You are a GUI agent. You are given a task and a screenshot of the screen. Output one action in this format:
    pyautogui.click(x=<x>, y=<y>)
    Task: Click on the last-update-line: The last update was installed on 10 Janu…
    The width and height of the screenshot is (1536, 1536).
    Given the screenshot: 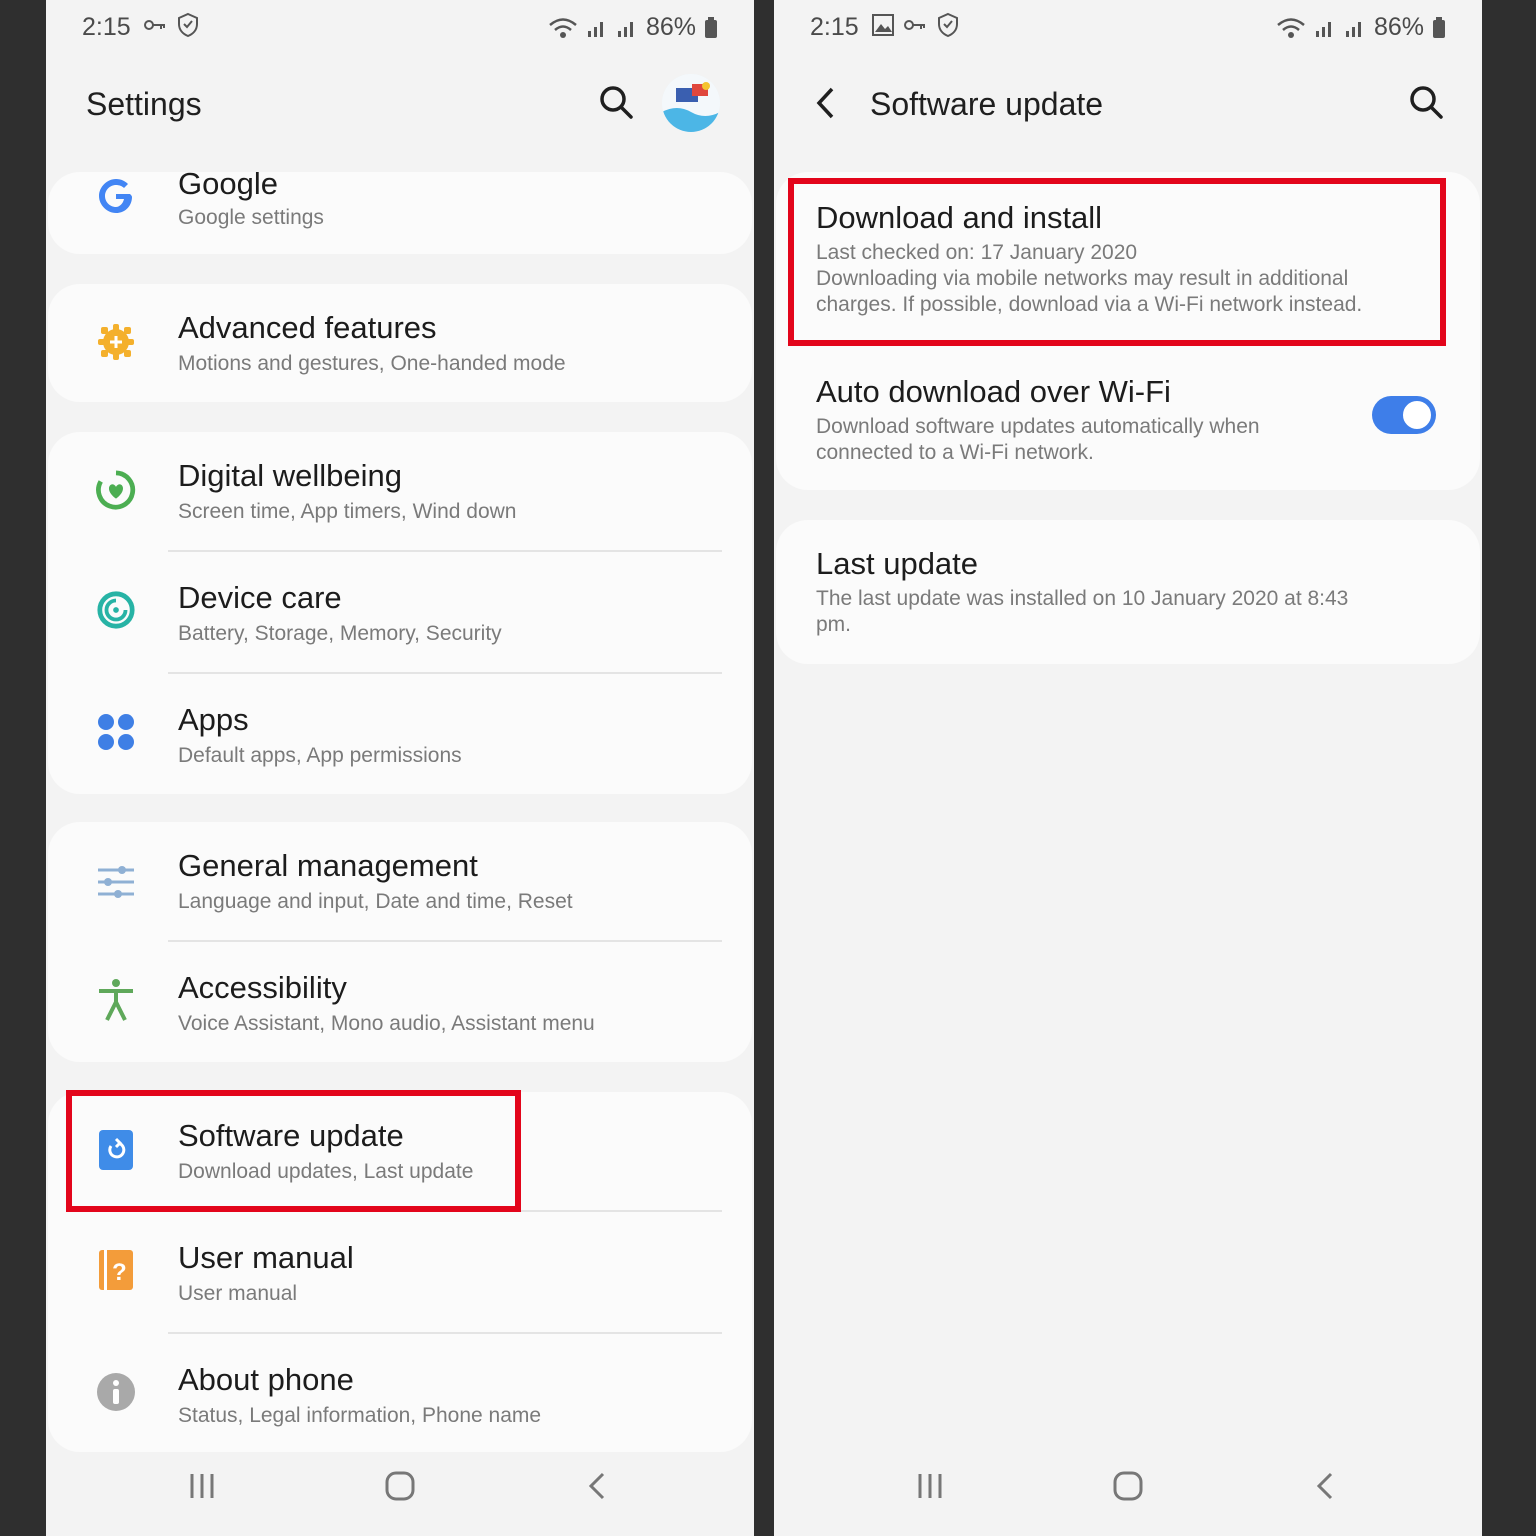 What is the action you would take?
    pyautogui.click(x=1082, y=598)
    